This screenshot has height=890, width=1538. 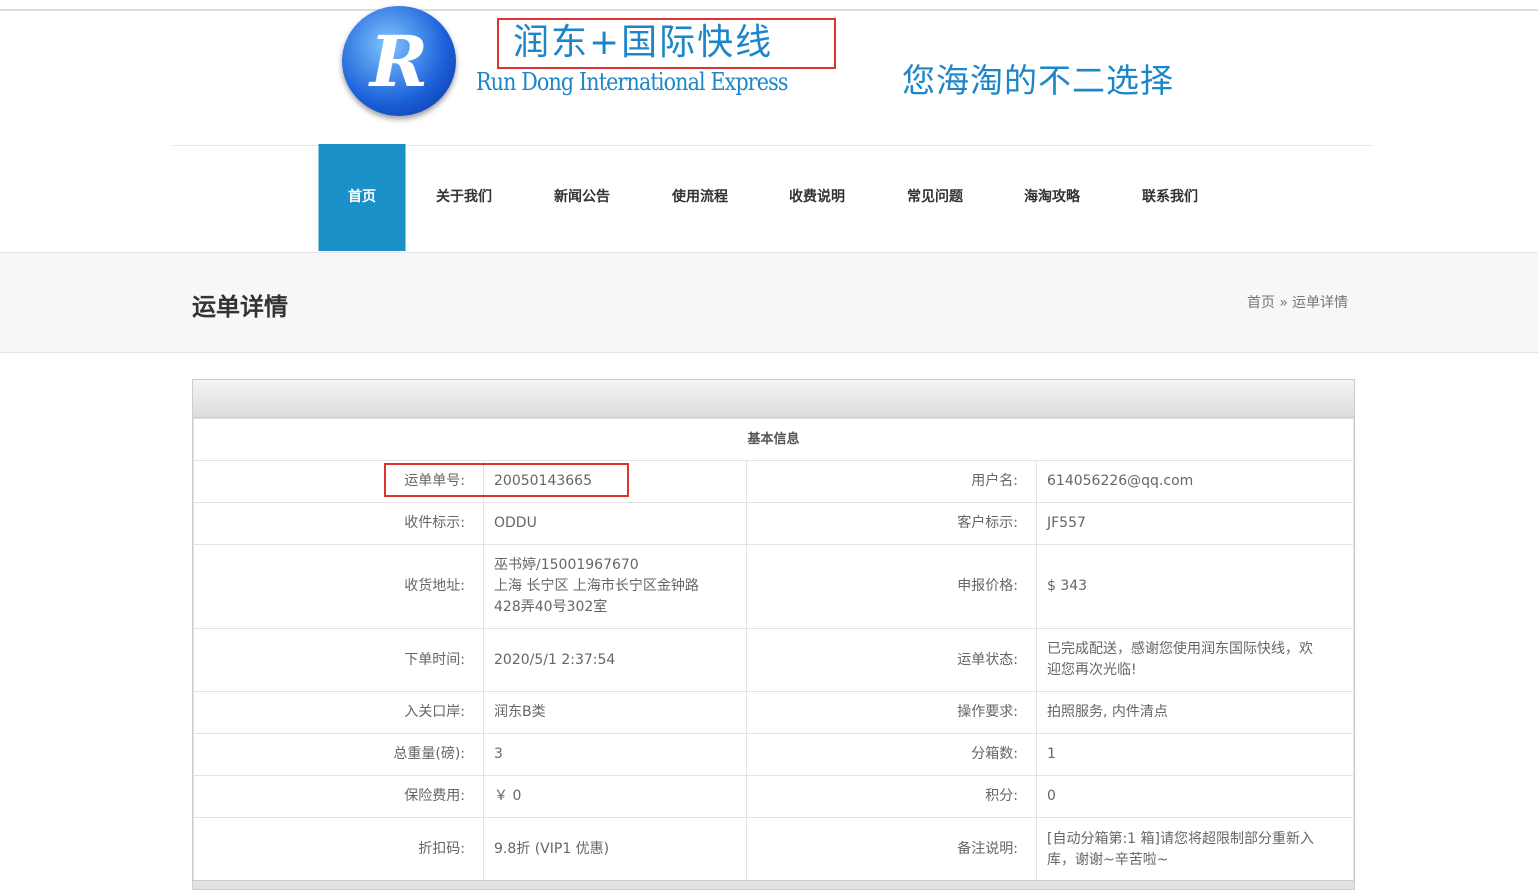 I want to click on top-divider, so click(x=769, y=10).